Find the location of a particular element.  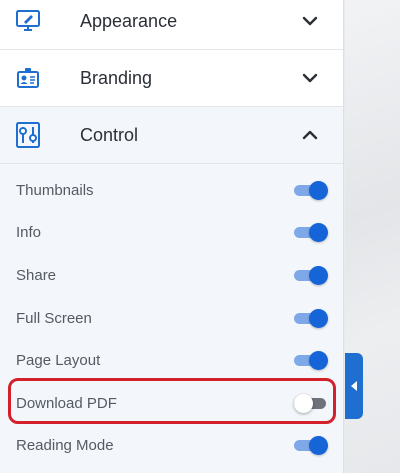

section-appearance-label: Appearance is located at coordinates (129, 20).